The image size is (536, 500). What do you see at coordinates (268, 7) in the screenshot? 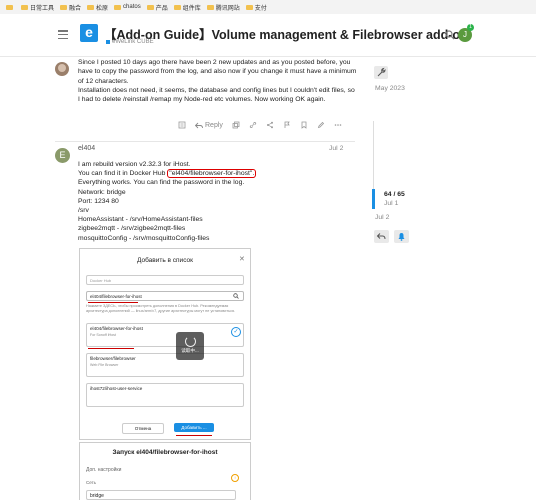
I see `bookmarks-bar: 日常工具 融合 松原 chatos 产品 组件库 腾讯网站 支付` at bounding box center [268, 7].